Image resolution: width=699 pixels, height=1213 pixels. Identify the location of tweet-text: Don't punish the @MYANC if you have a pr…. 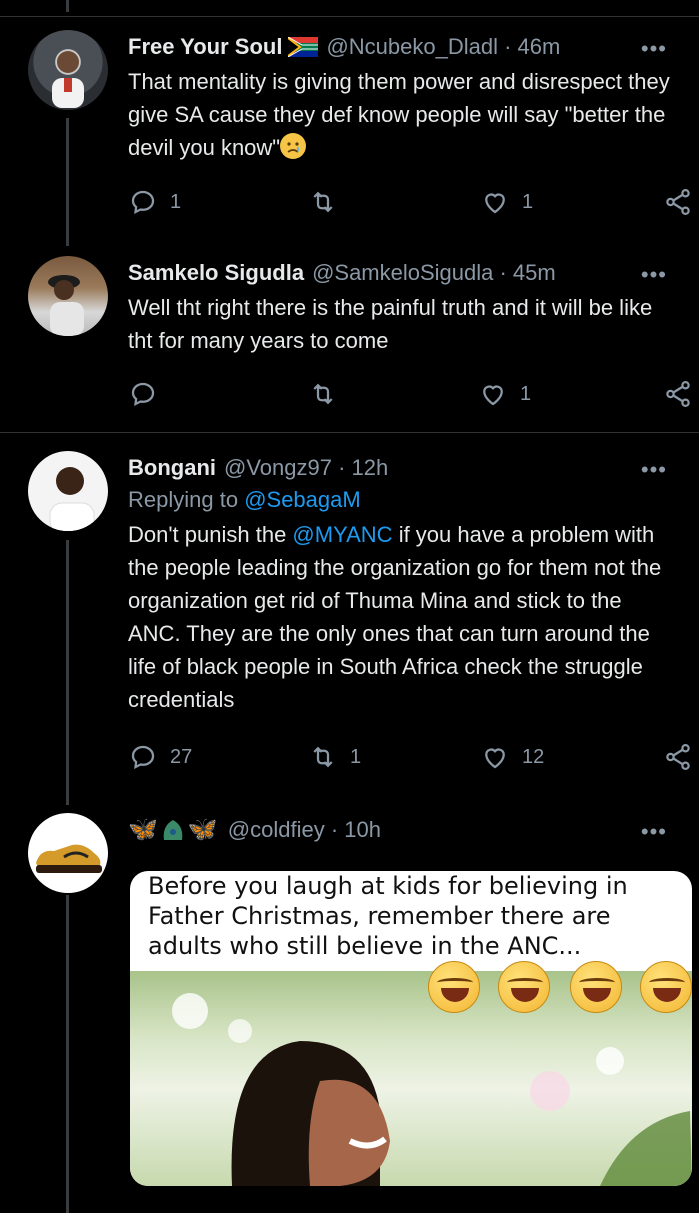
(402, 617).